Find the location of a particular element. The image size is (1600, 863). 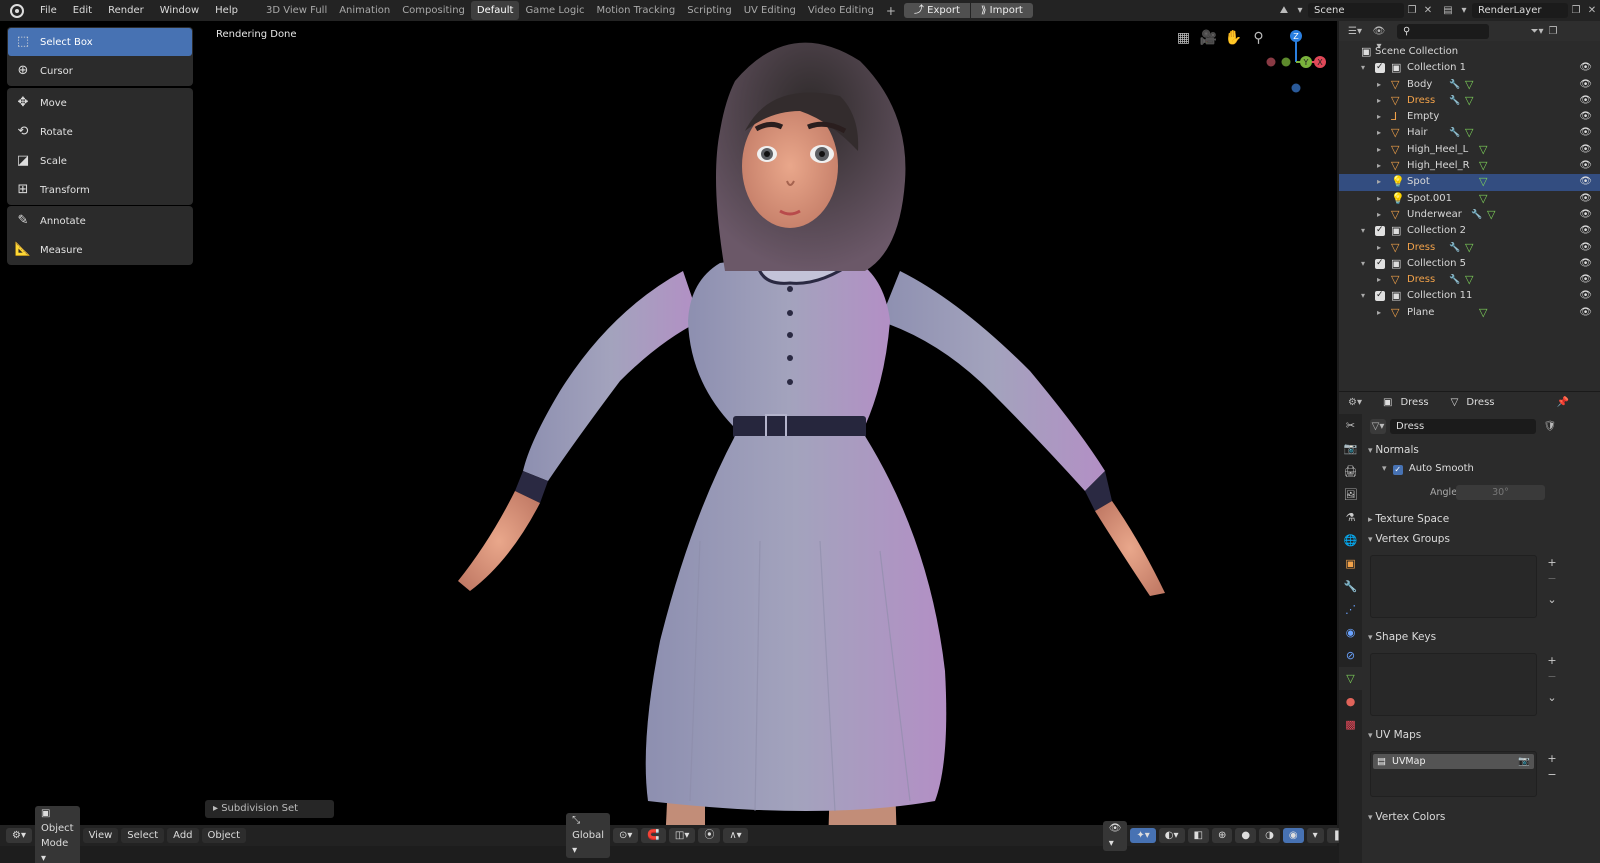

pin-icon: 📌 is located at coordinates (1563, 402).